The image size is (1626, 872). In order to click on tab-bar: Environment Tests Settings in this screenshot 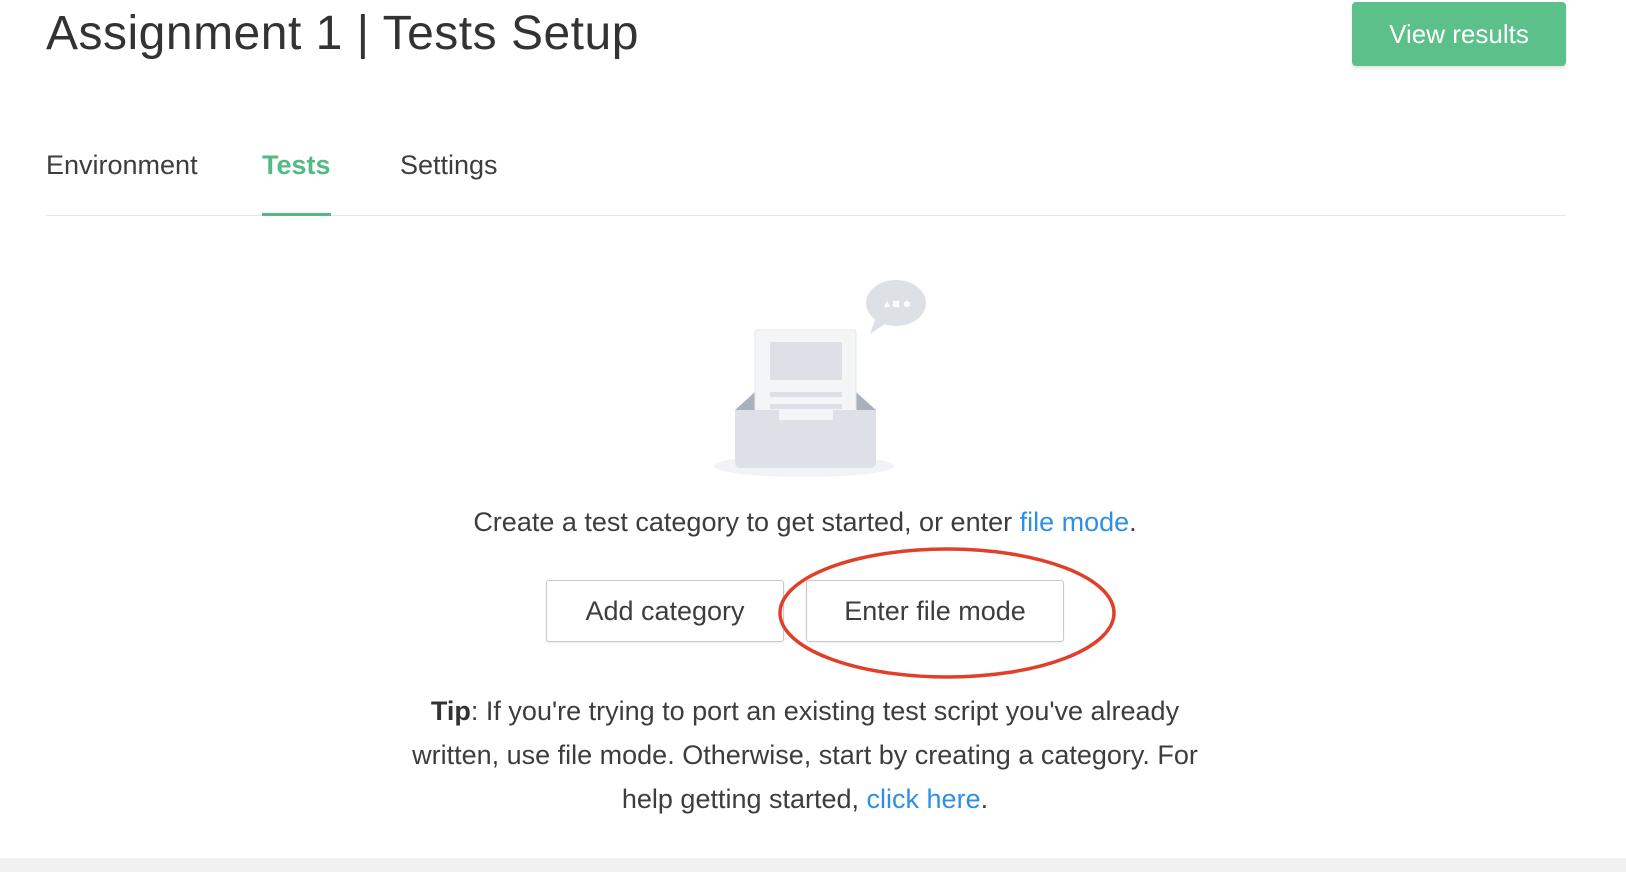, I will do `click(806, 178)`.